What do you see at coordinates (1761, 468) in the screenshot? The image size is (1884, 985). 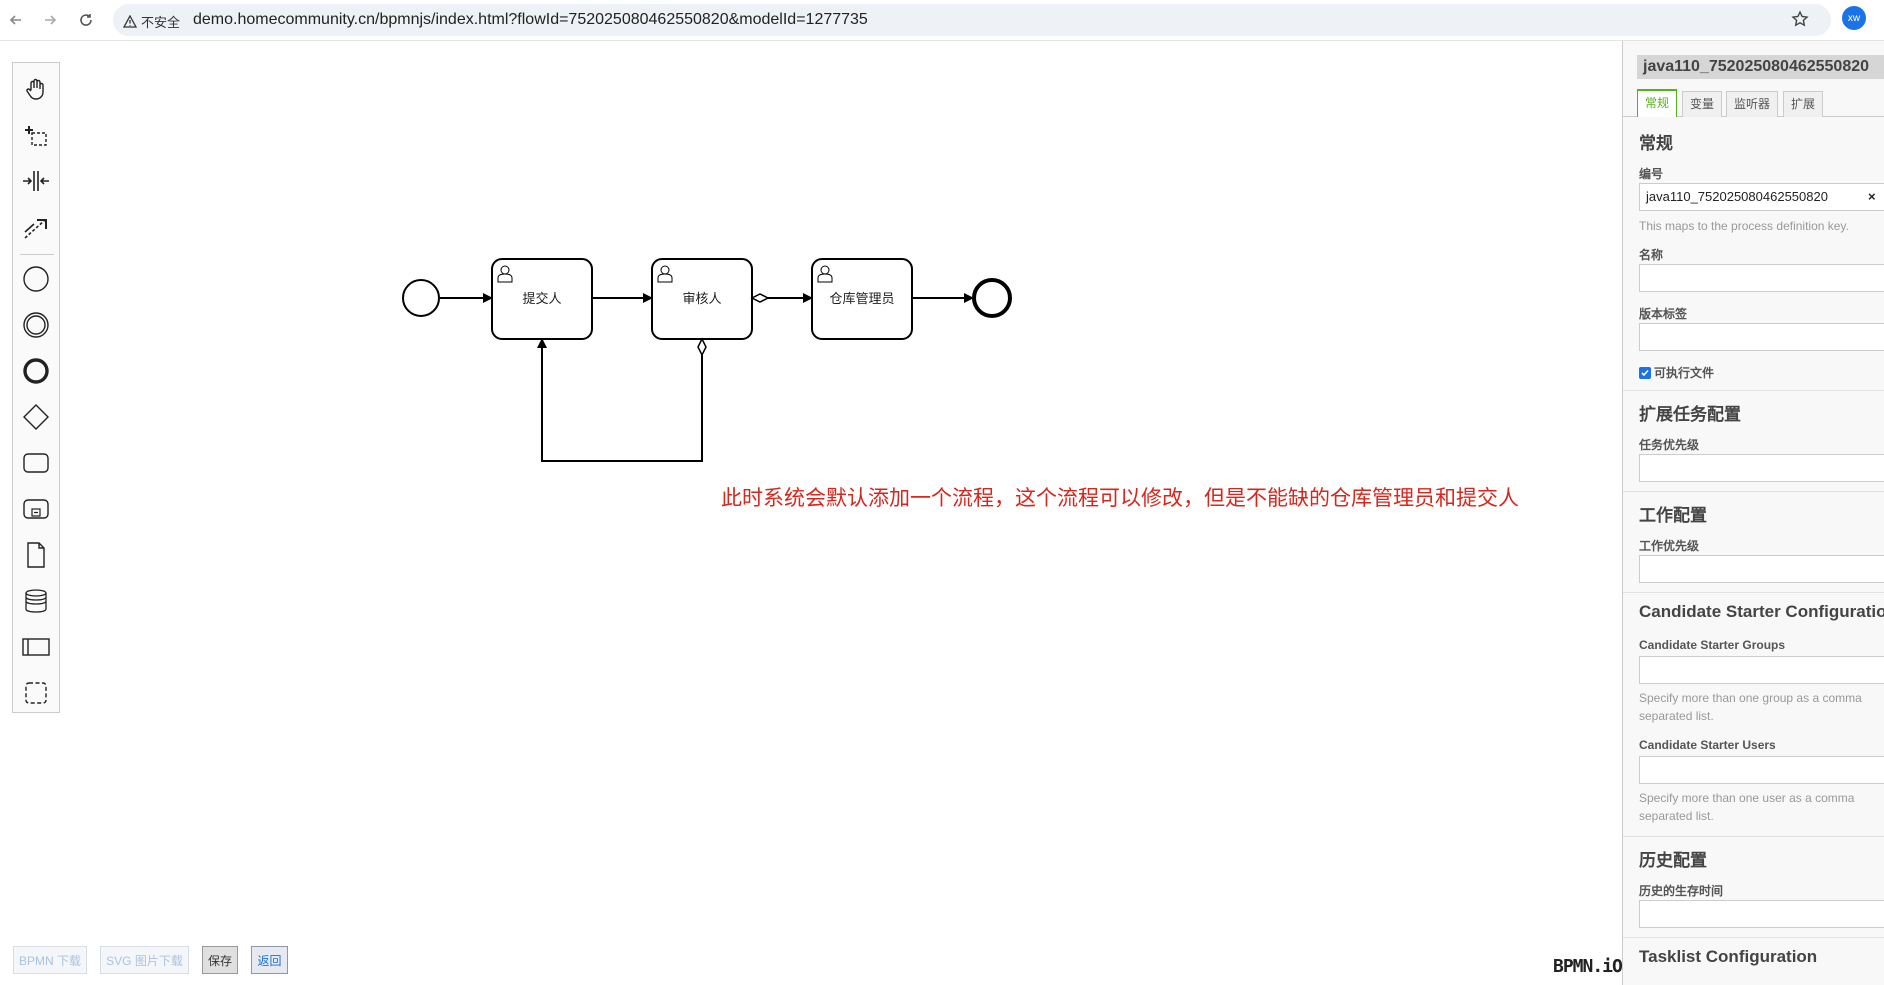 I see `task-priority-input` at bounding box center [1761, 468].